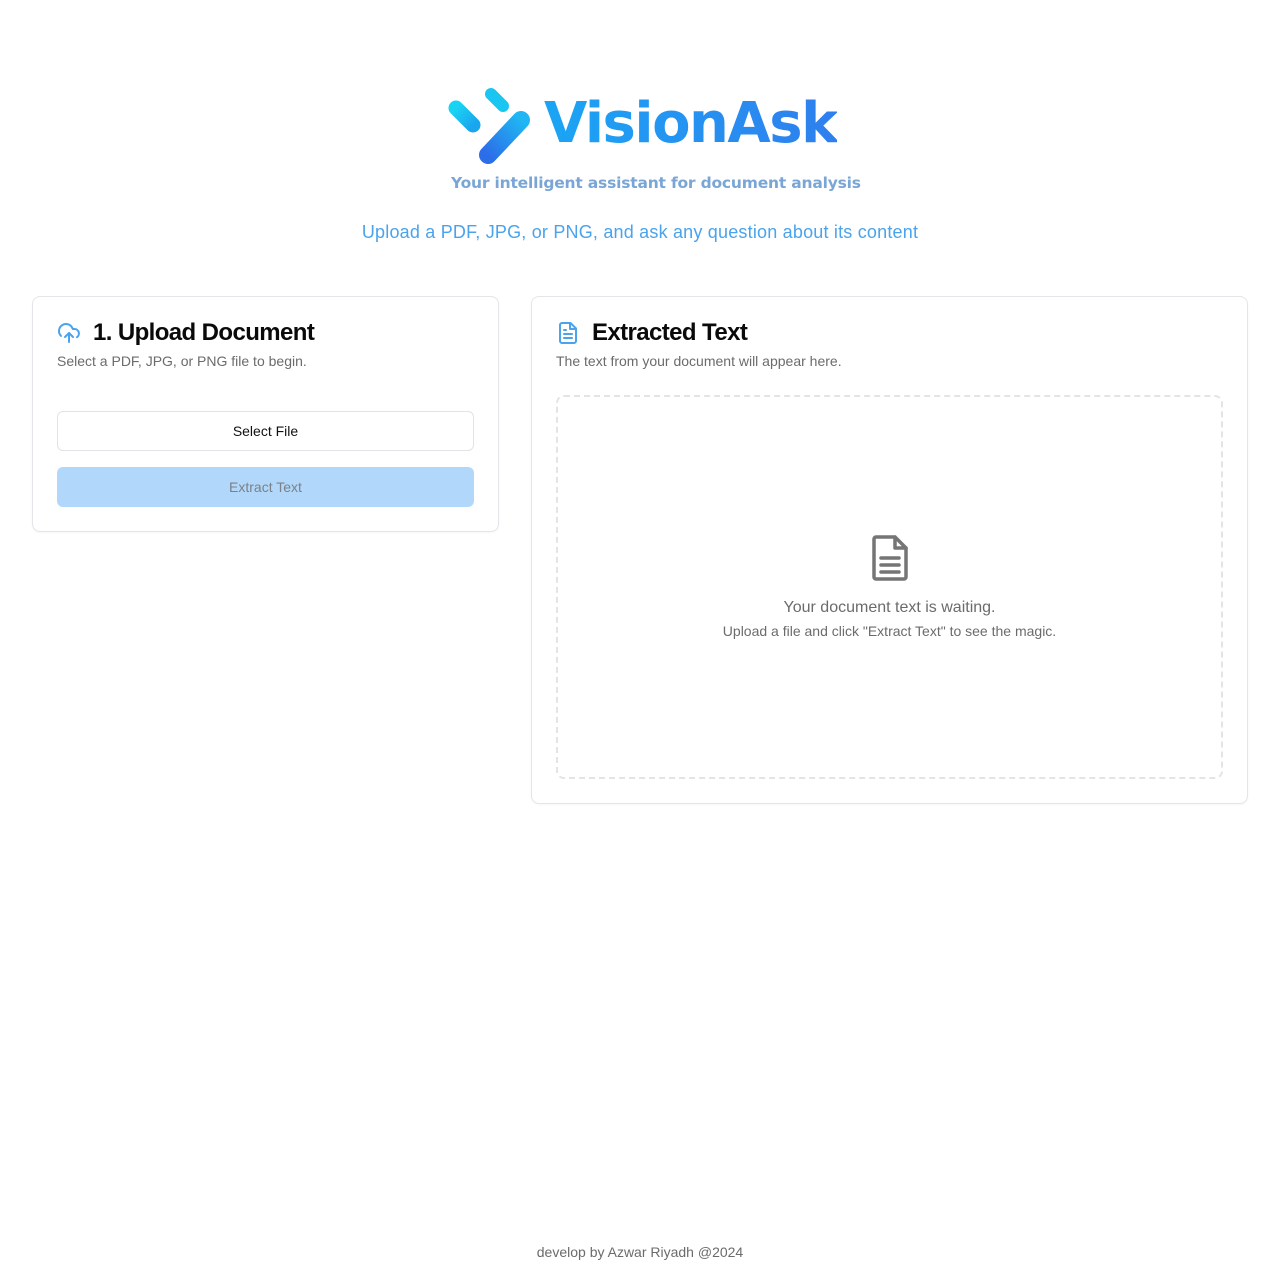  I want to click on upload-card-header: 1. Upload Document, so click(186, 333).